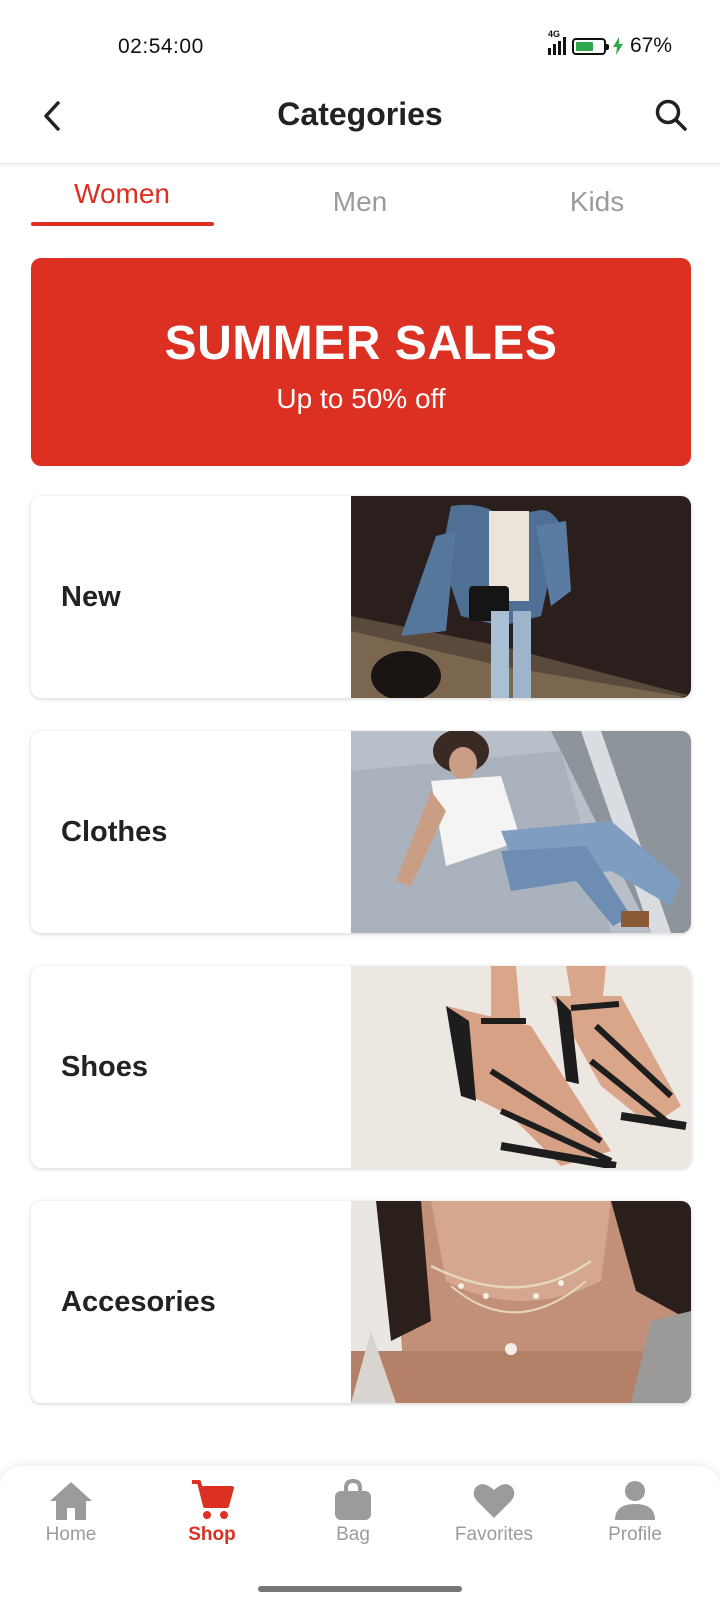  Describe the element at coordinates (360, 208) in the screenshot. I see `tab-men: Men` at that location.